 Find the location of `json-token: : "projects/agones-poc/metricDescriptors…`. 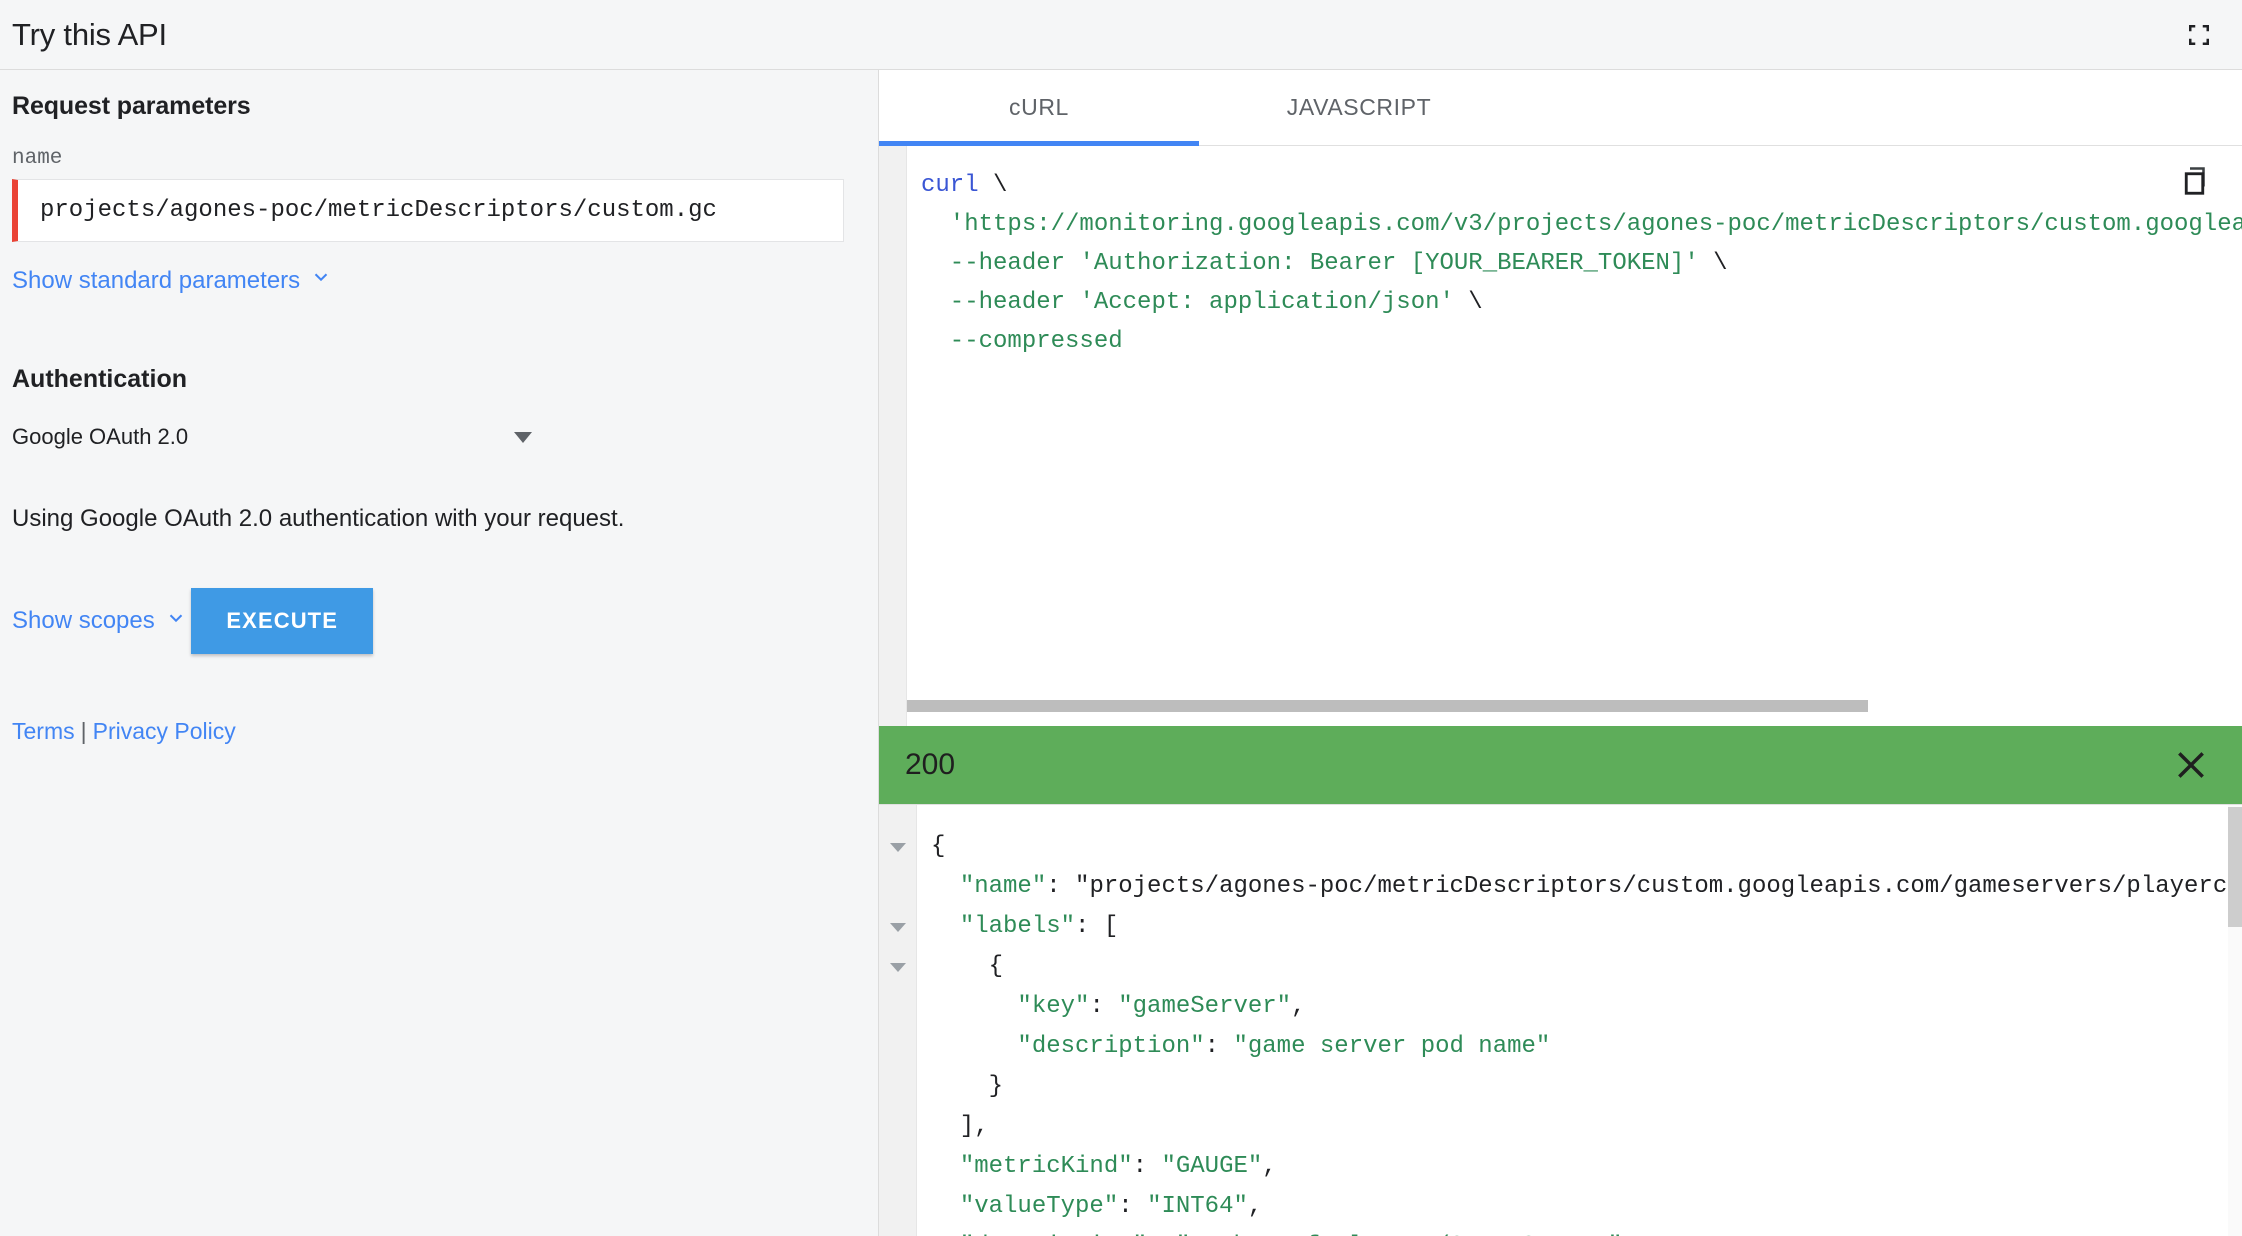

json-token: : "projects/agones-poc/metricDescriptors… is located at coordinates (1644, 886).